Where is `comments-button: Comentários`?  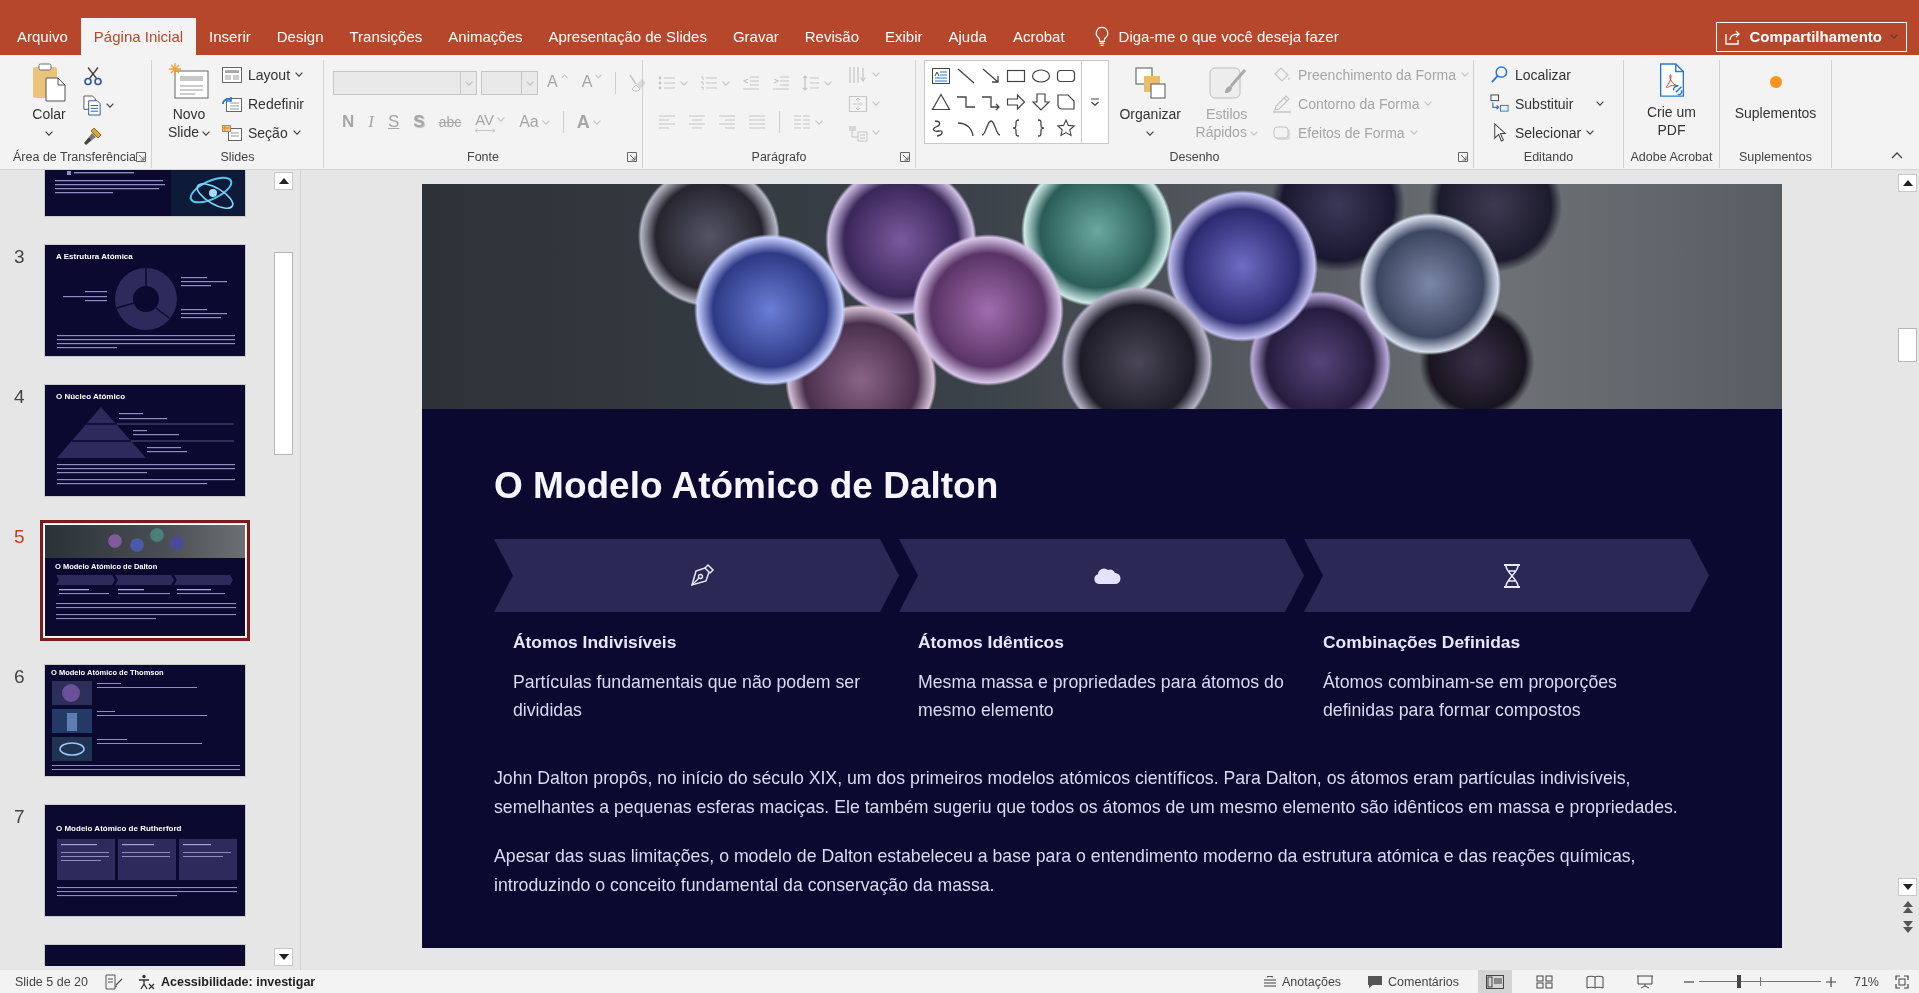
comments-button: Comentários is located at coordinates (1413, 981).